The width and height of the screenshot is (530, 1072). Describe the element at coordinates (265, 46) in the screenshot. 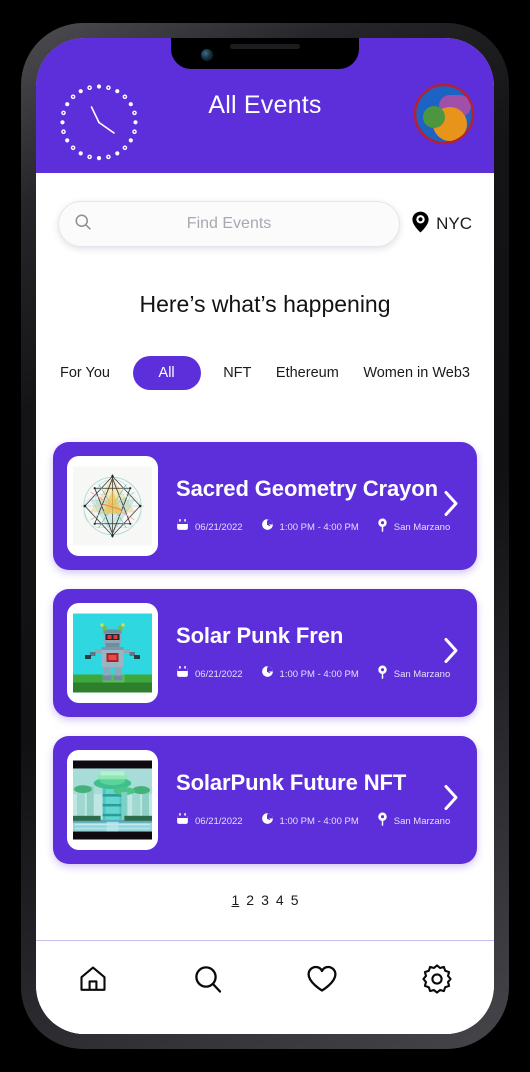

I see `earpiece-speaker` at that location.